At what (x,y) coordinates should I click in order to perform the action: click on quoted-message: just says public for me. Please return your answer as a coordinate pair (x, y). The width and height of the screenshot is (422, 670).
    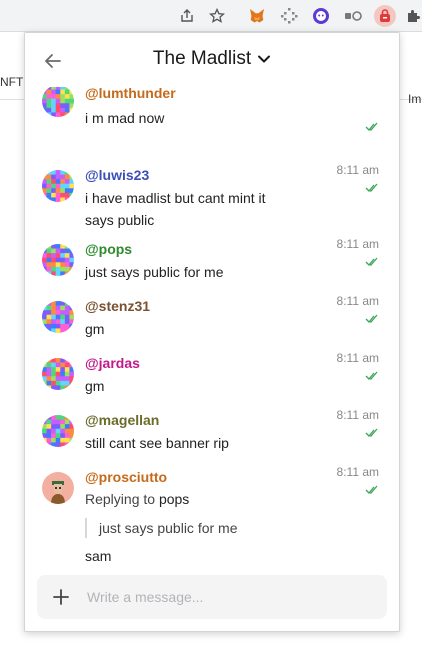
    Looking at the image, I should click on (161, 528).